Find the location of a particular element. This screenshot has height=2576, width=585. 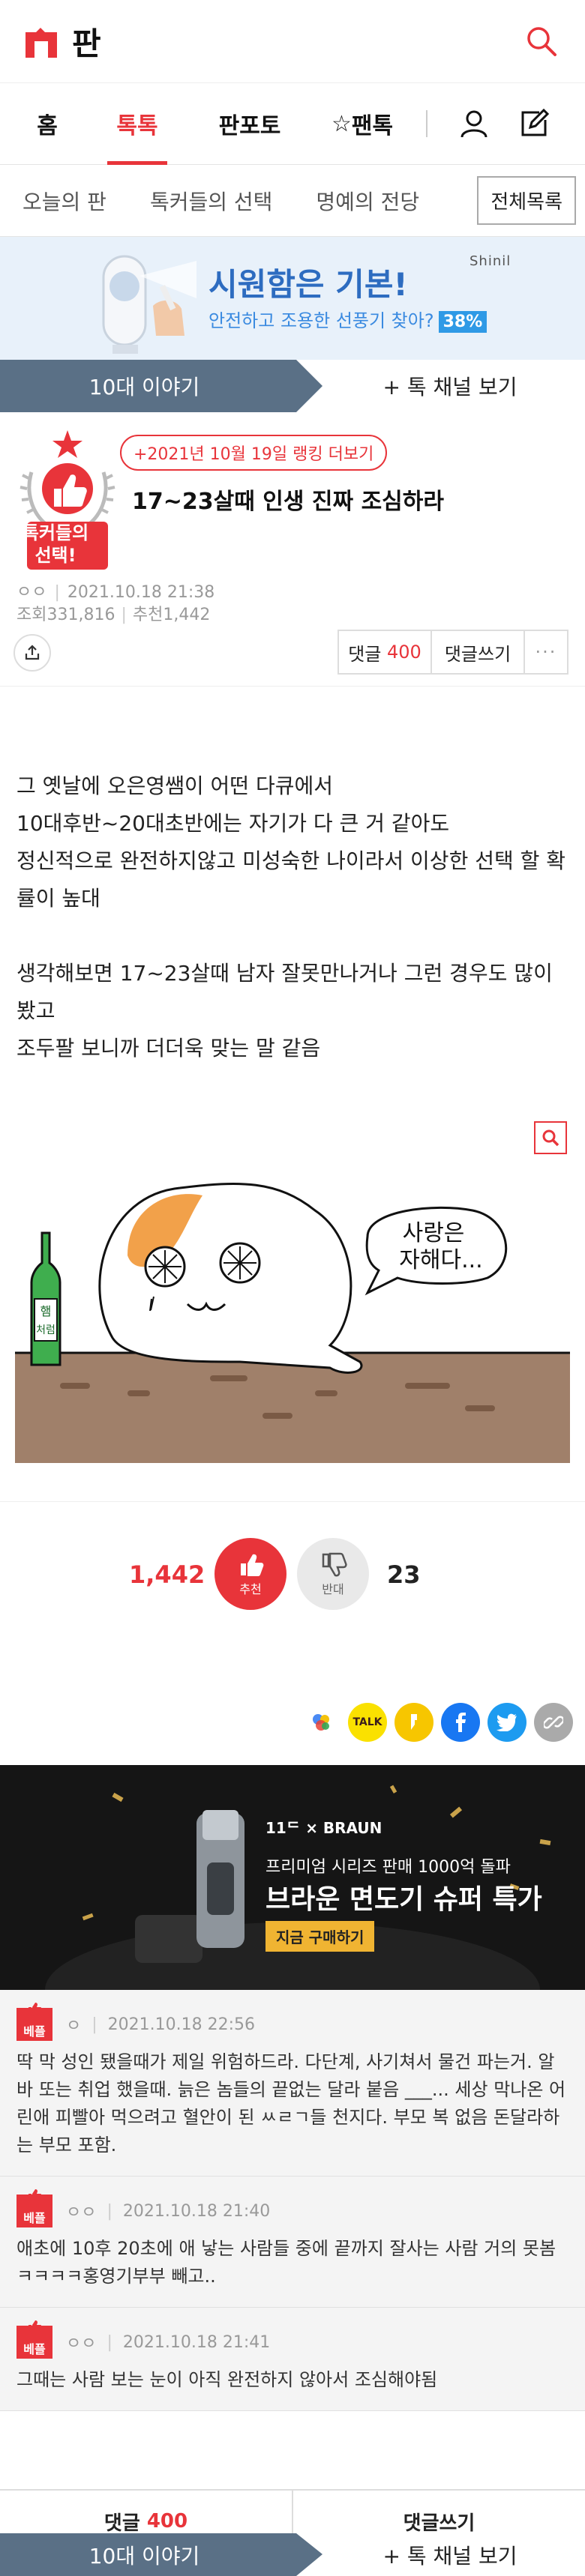

share-button is located at coordinates (32, 653).